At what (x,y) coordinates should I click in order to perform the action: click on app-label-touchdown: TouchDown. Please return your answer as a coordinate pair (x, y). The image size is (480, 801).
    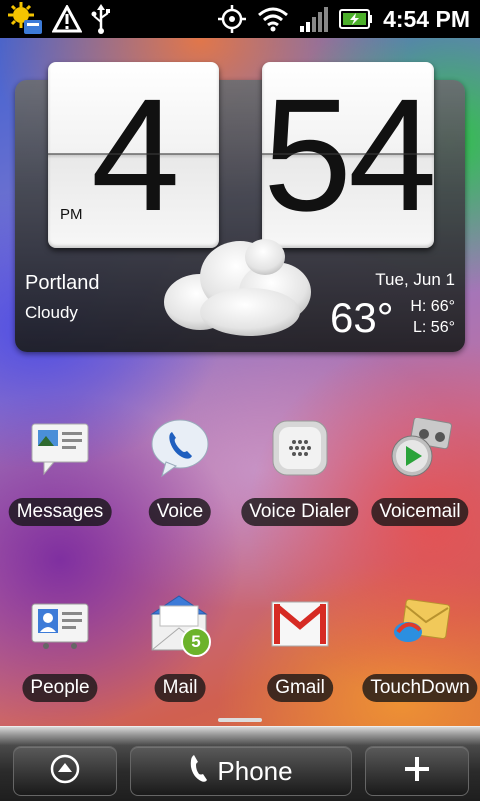
    Looking at the image, I should click on (420, 688).